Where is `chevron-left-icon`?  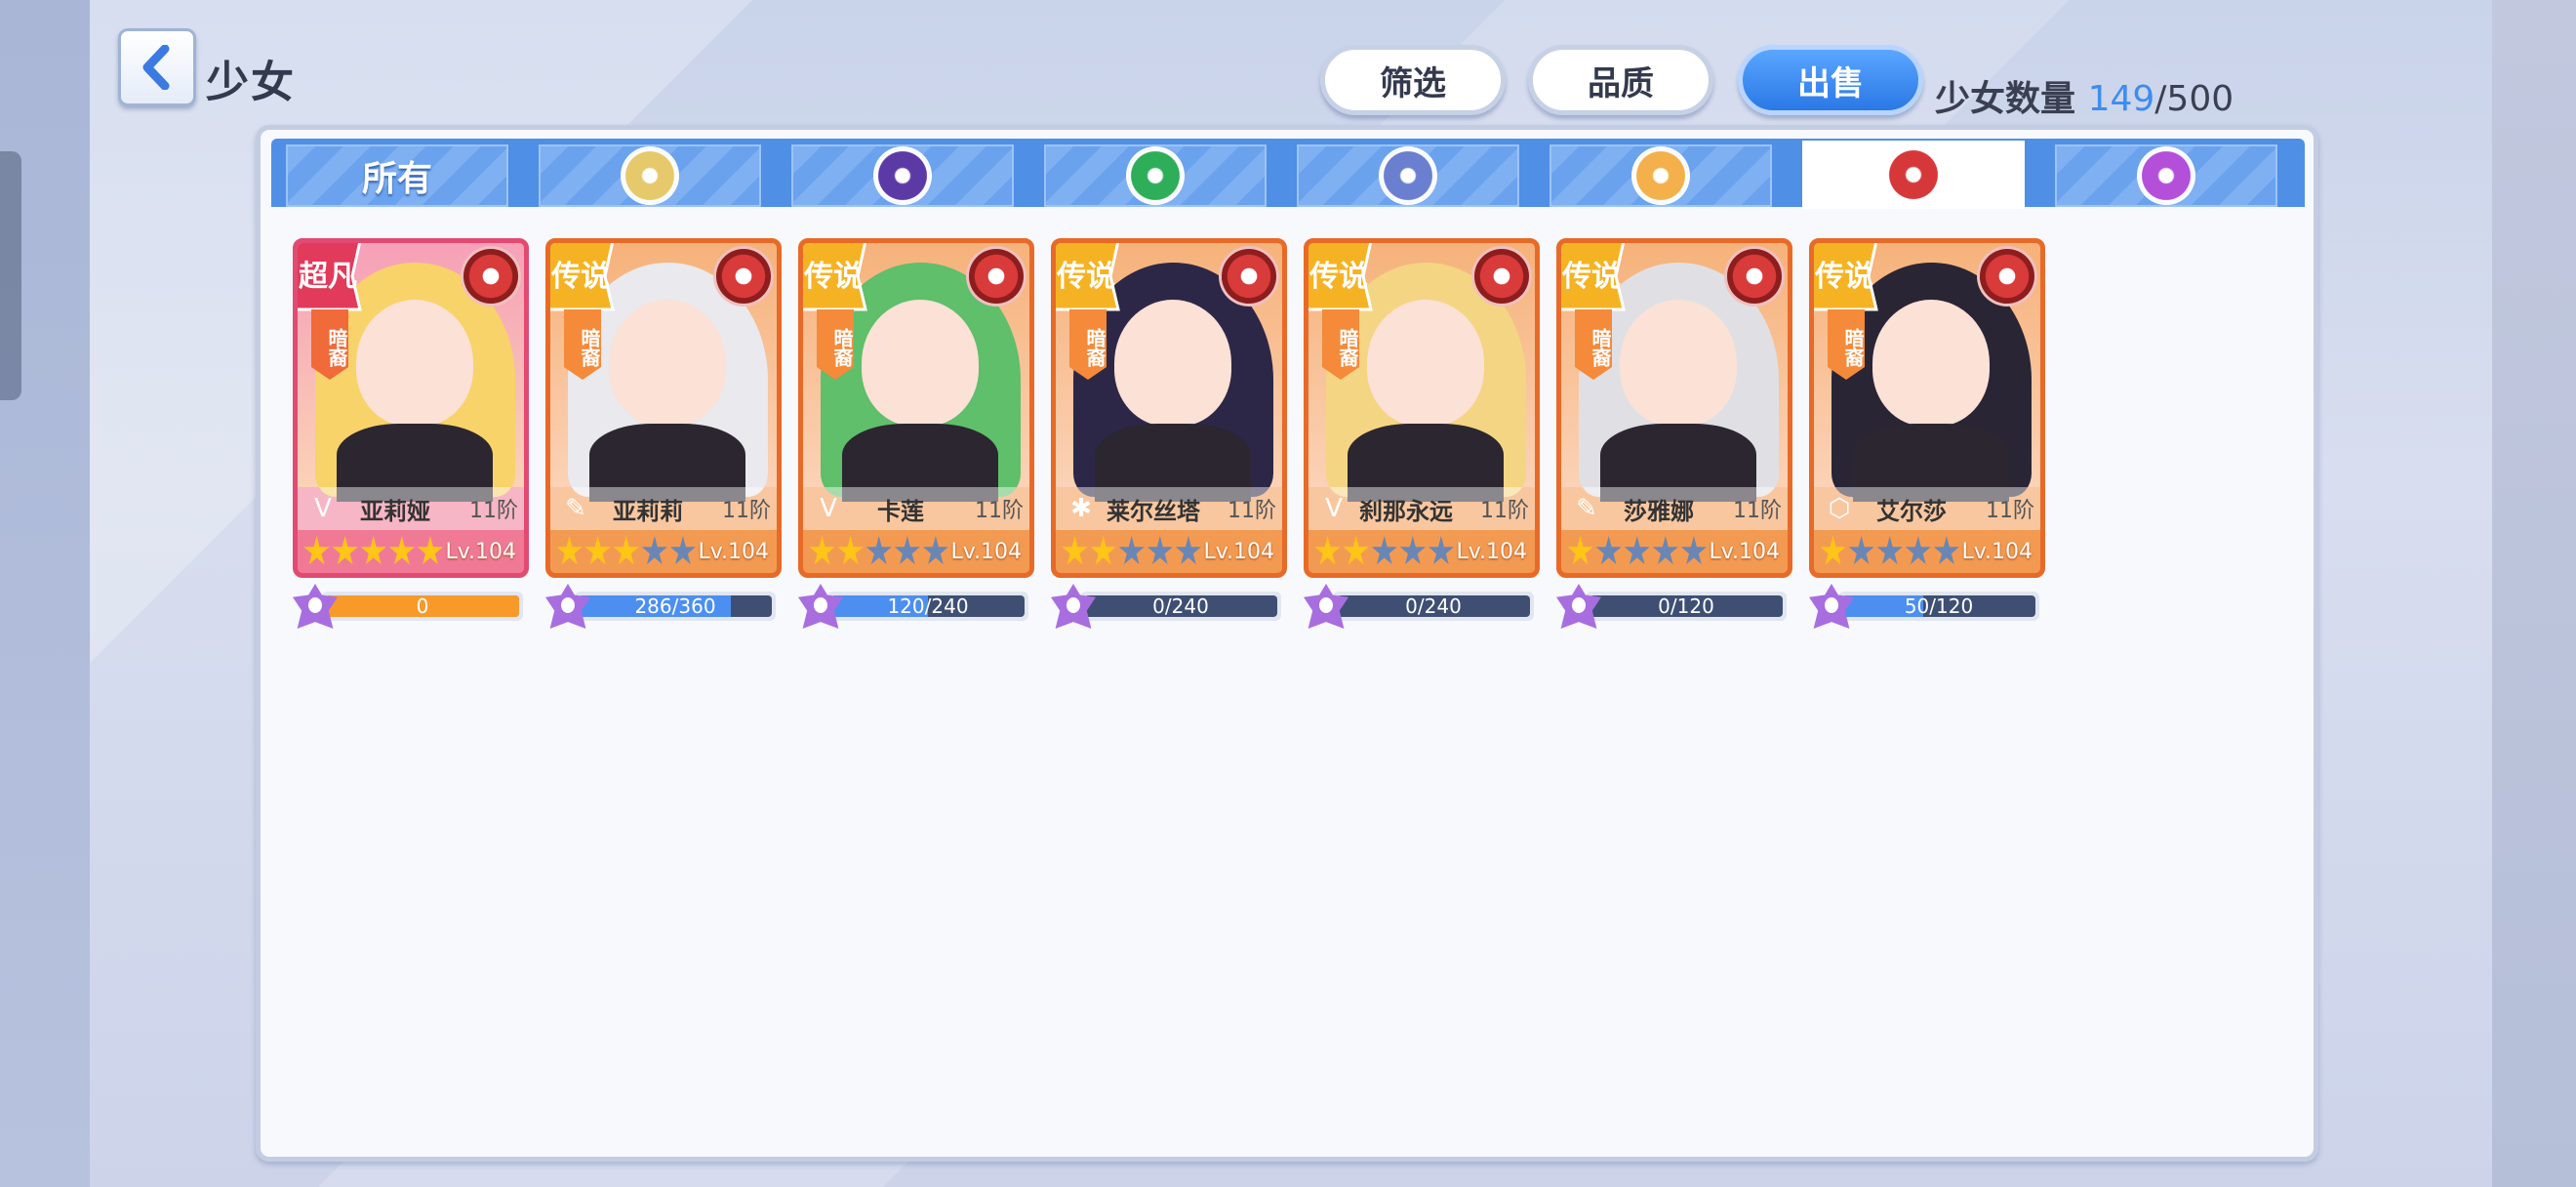 chevron-left-icon is located at coordinates (156, 67).